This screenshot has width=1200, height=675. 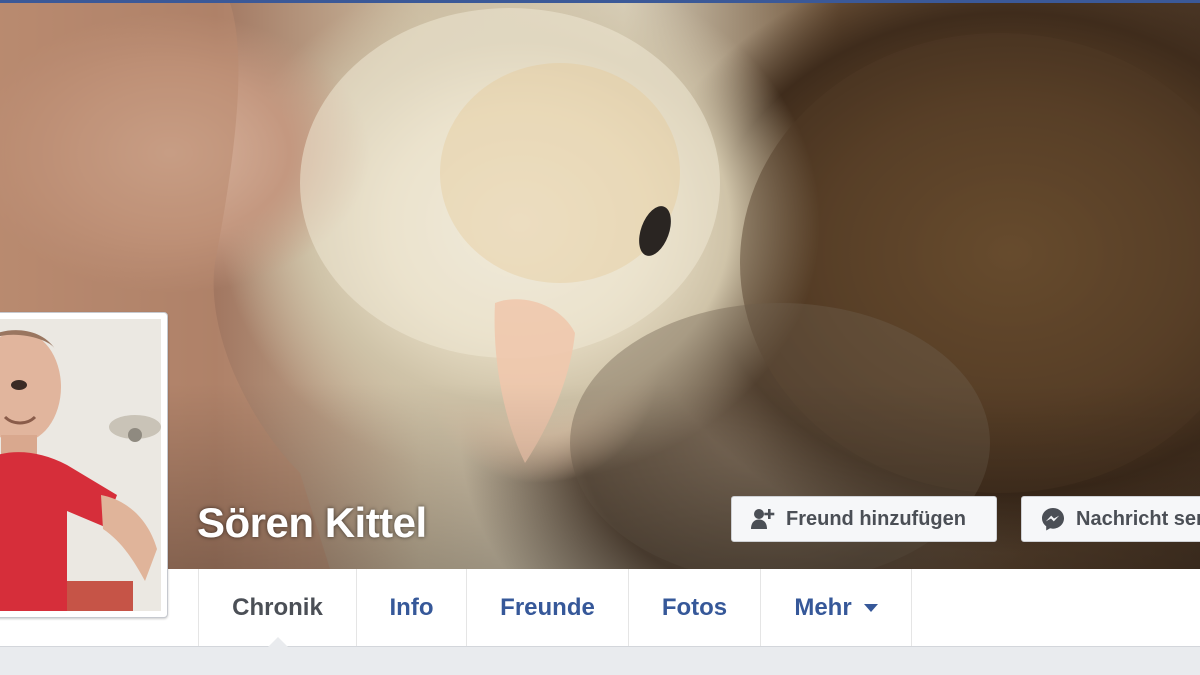 I want to click on add-friend-button: Freund hinzufügen, so click(x=864, y=519).